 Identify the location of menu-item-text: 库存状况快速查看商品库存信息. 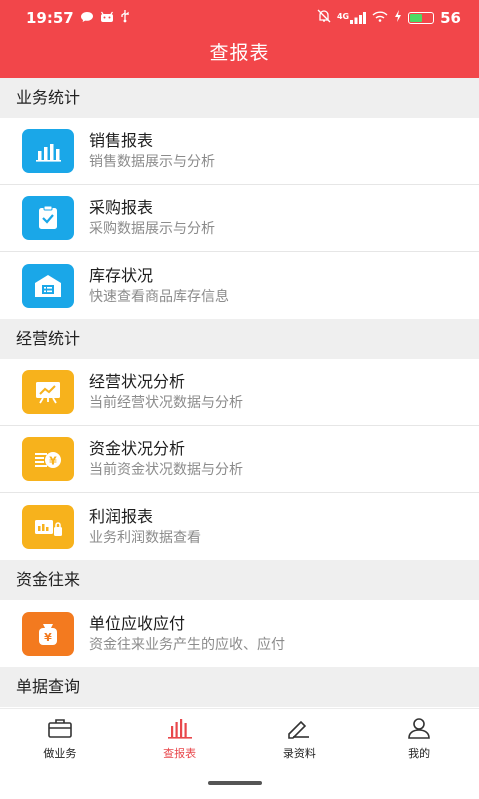
(159, 286).